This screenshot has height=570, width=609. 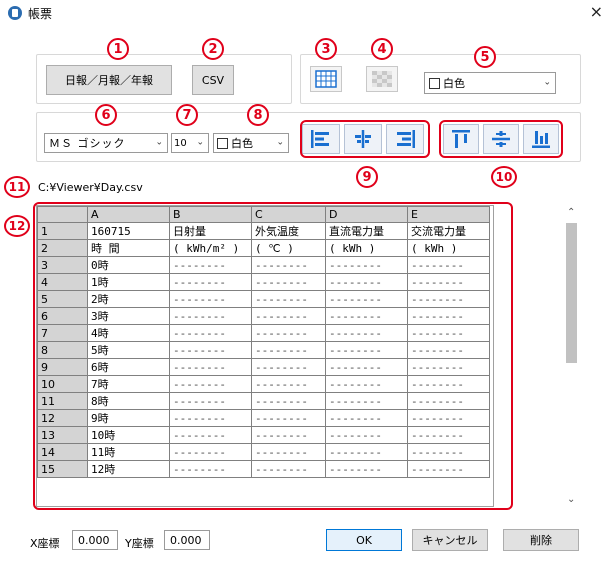 I want to click on title-bar: 帳票 ×, so click(x=304, y=13).